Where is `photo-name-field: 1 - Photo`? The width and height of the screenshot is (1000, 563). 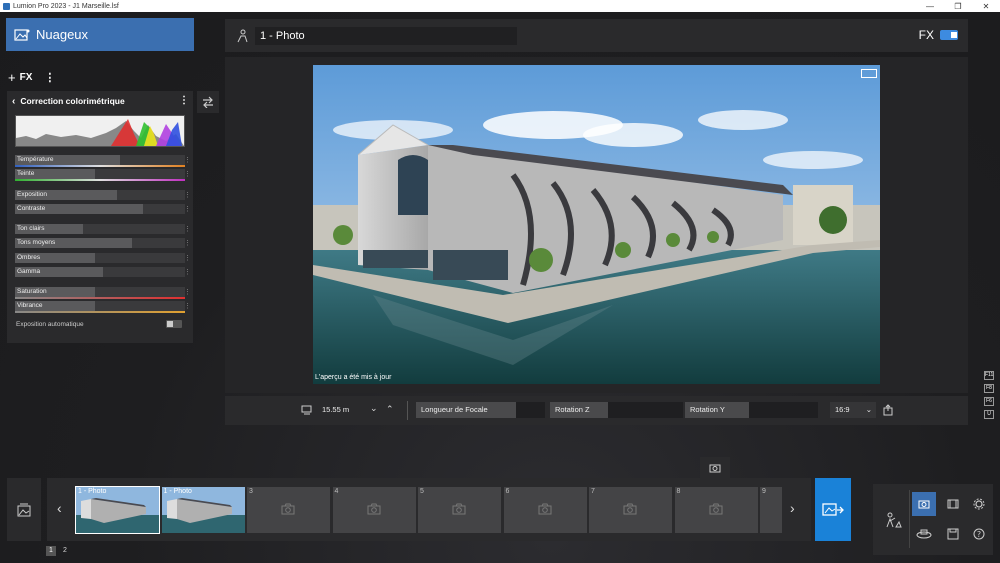
photo-name-field: 1 - Photo is located at coordinates (386, 36).